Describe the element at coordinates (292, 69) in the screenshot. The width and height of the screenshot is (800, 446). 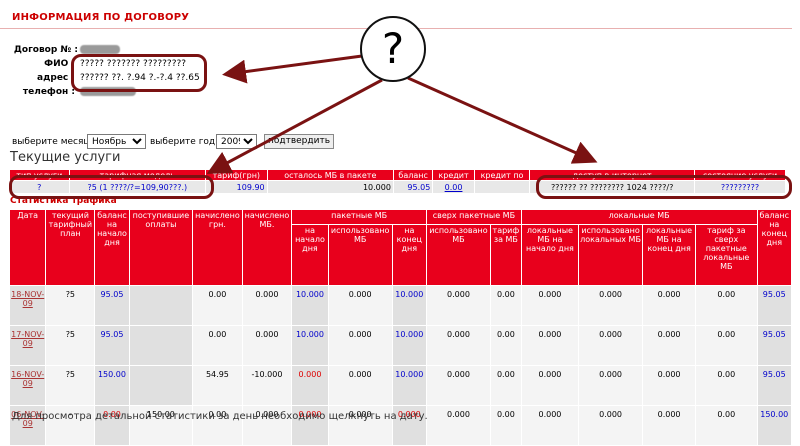
I see `arrow-to-contact` at that location.